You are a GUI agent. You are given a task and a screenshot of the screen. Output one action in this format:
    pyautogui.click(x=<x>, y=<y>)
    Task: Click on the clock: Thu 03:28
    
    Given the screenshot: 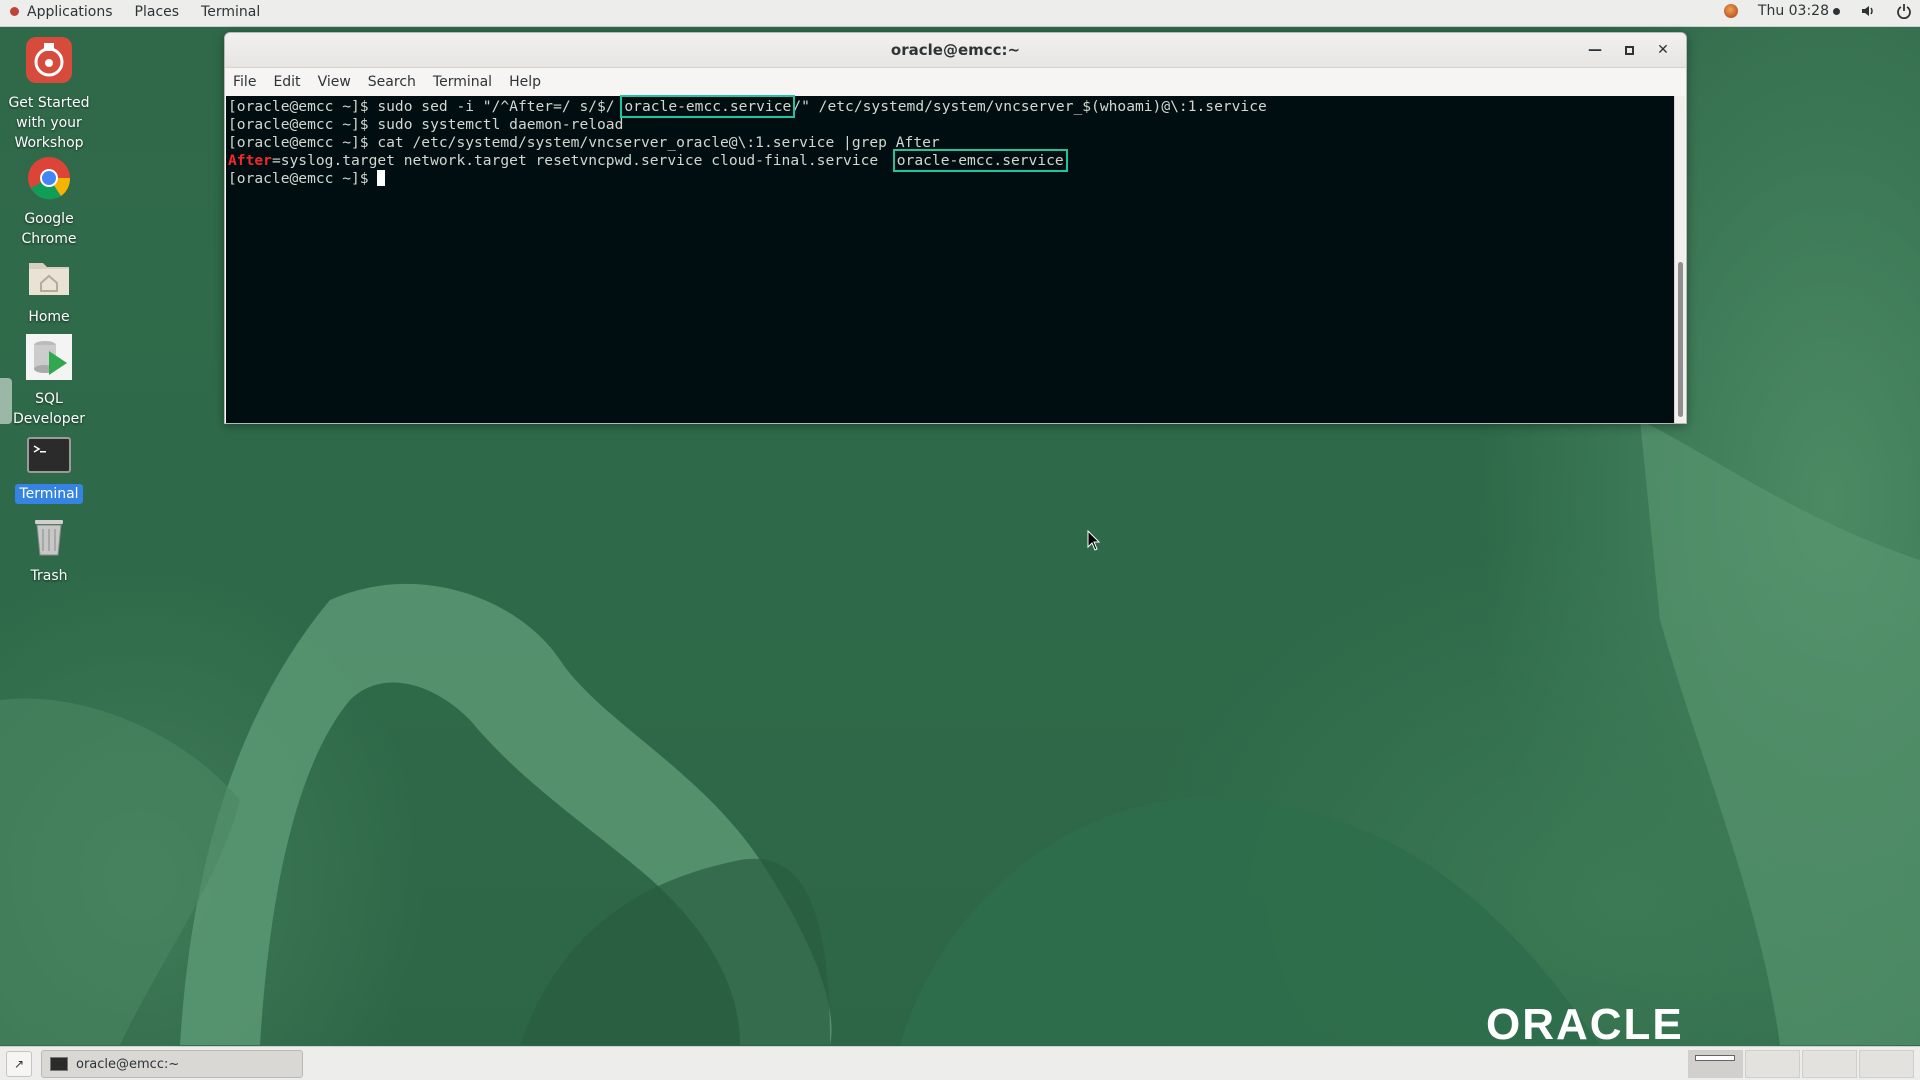 What is the action you would take?
    pyautogui.click(x=1799, y=11)
    